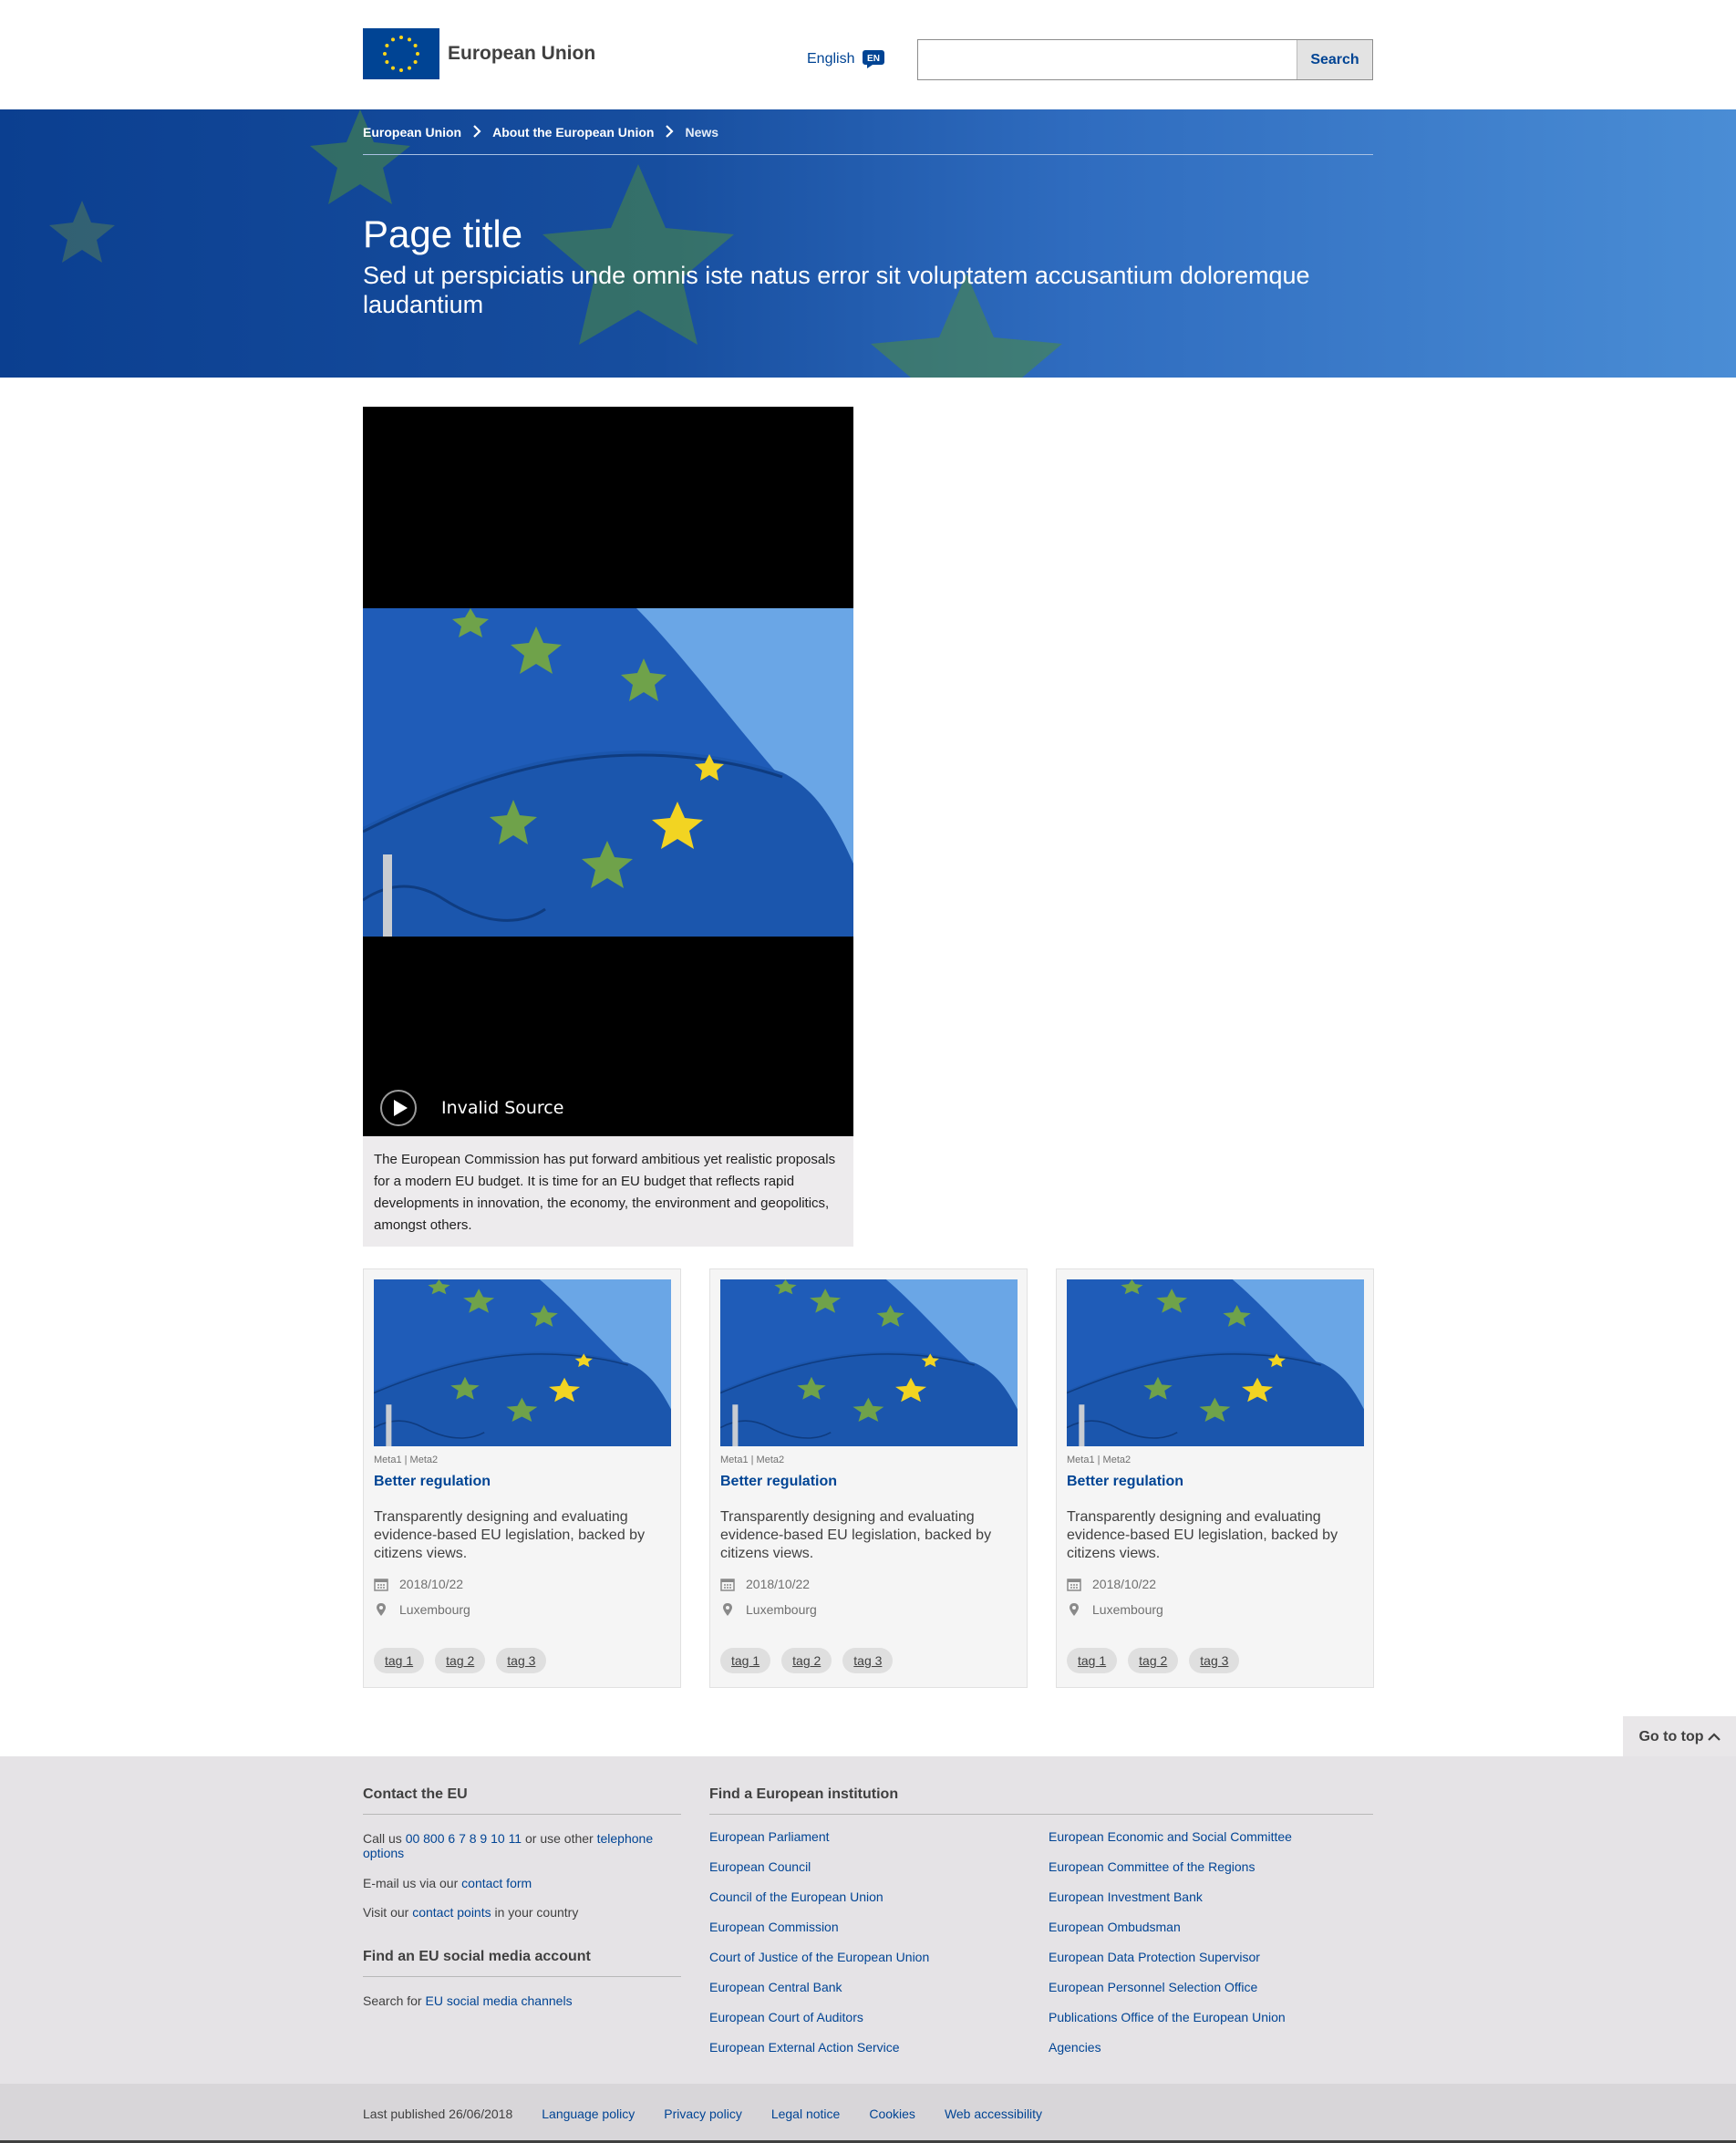  I want to click on video-player: Invalid Source, so click(608, 771).